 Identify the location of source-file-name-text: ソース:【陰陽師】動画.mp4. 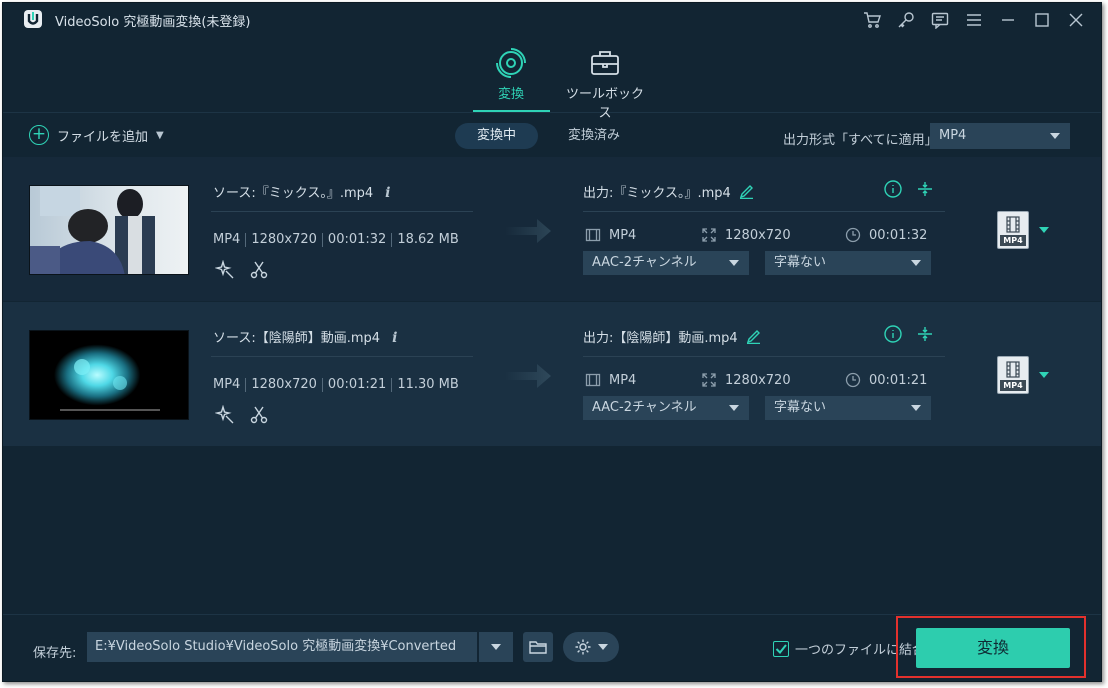
(297, 338).